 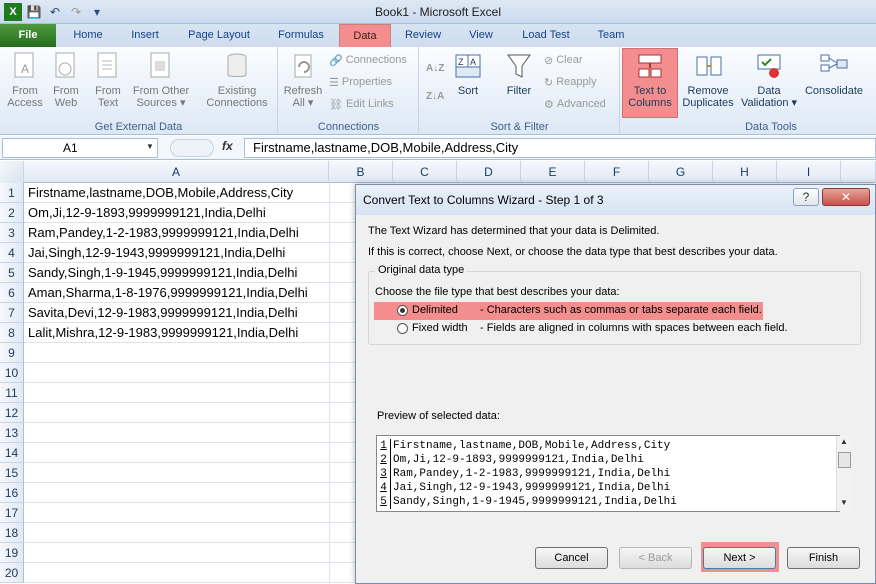 What do you see at coordinates (435, 310) in the screenshot?
I see `delimited-label: Delimited` at bounding box center [435, 310].